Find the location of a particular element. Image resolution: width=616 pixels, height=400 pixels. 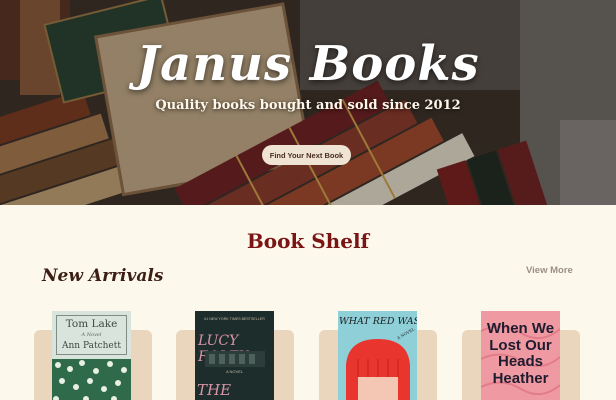

book-subtitle: A Novel is located at coordinates (91, 335).